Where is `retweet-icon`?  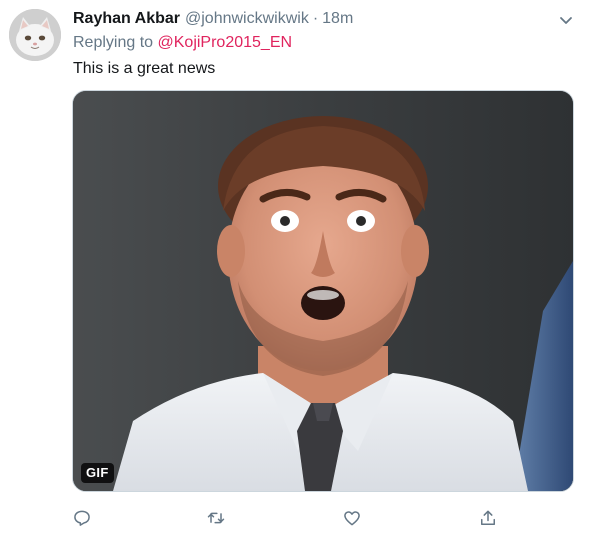 retweet-icon is located at coordinates (216, 518).